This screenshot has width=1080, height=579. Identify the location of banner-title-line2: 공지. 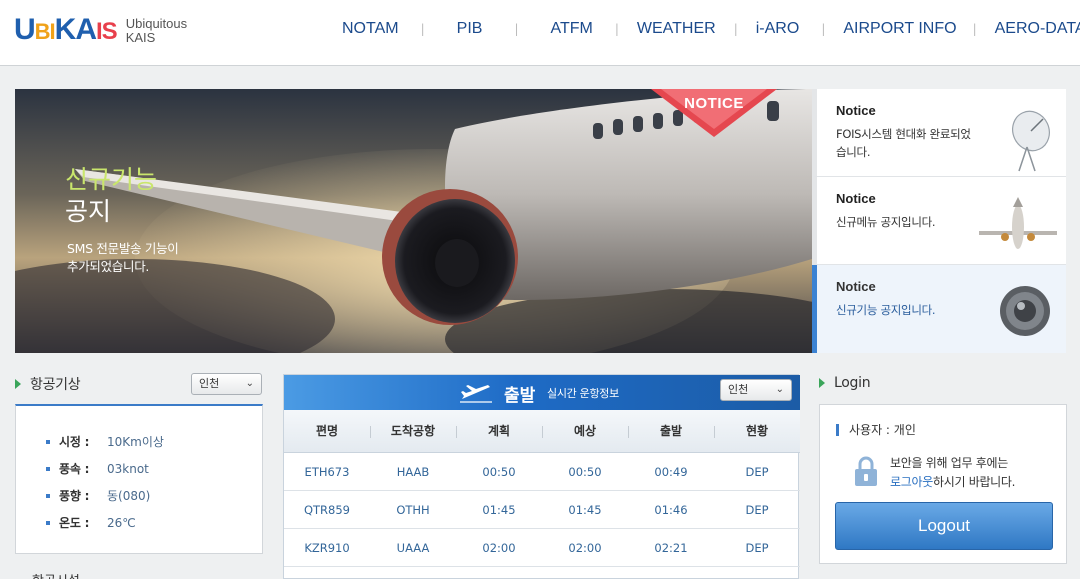
(88, 211).